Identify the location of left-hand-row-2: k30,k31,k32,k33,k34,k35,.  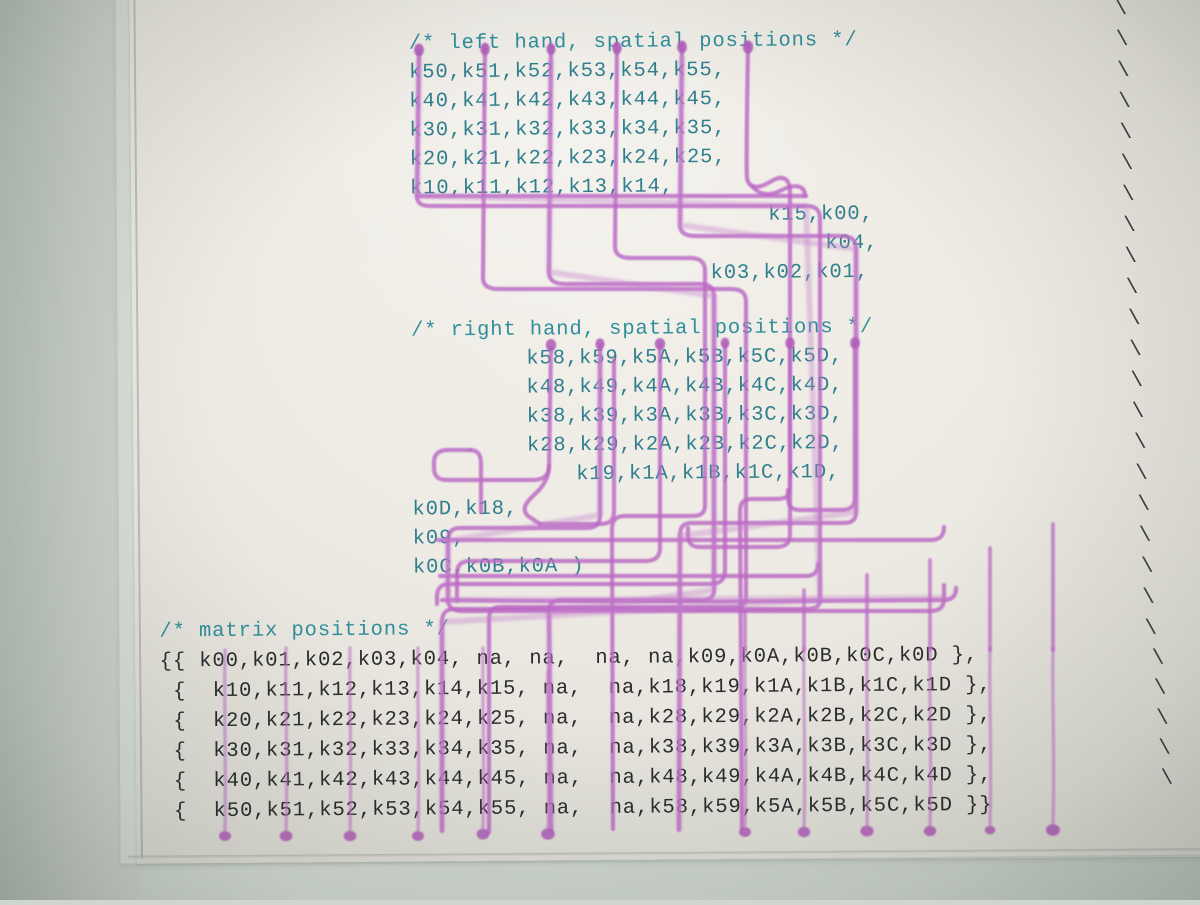
(568, 129).